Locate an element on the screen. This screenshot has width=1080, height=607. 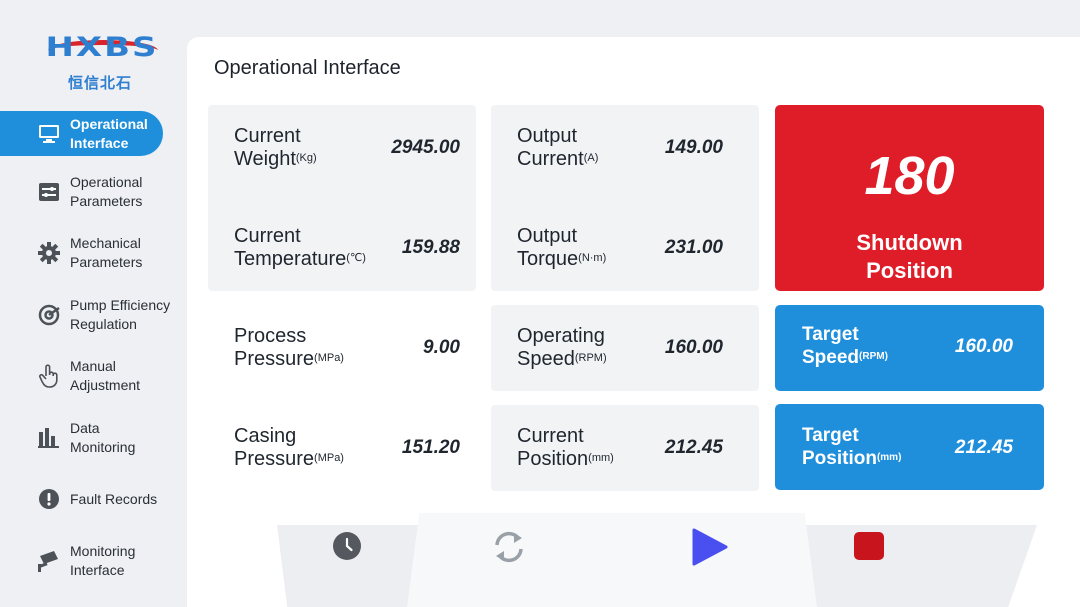
target-position-value: 212.45 is located at coordinates (983, 447).